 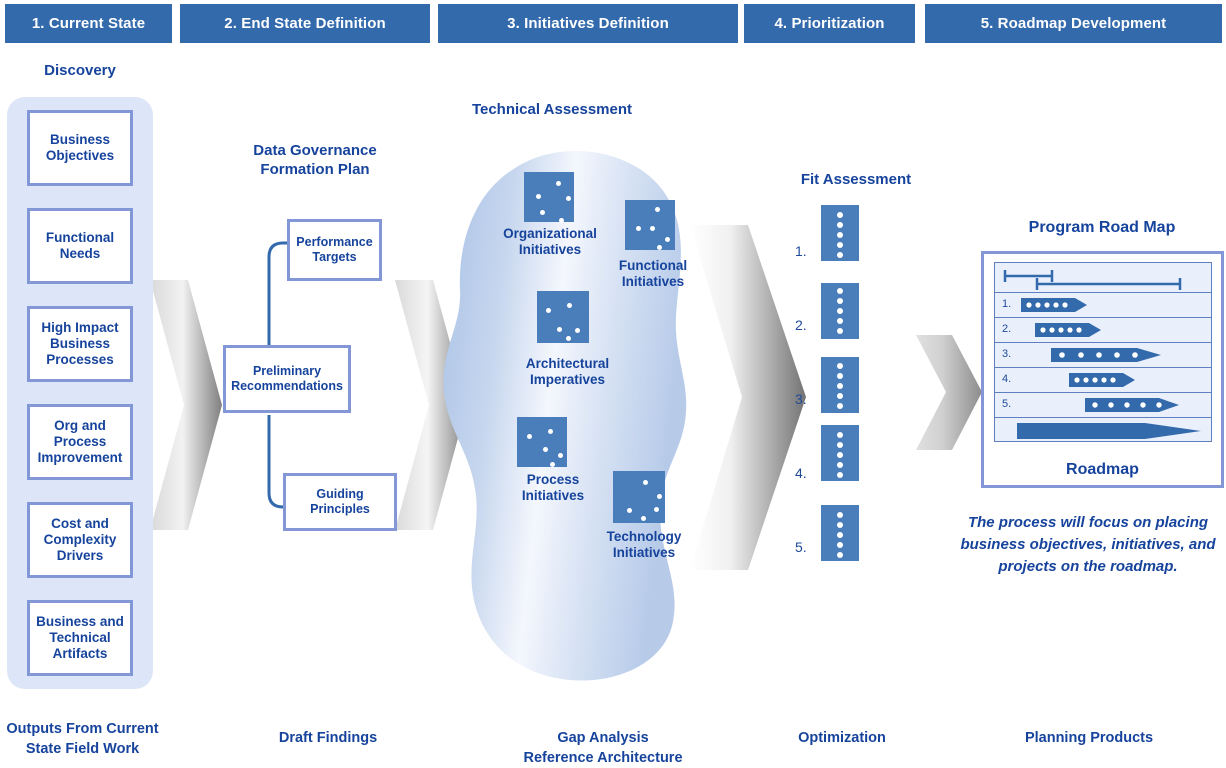 I want to click on roadmap-summary-row, so click(x=1103, y=430).